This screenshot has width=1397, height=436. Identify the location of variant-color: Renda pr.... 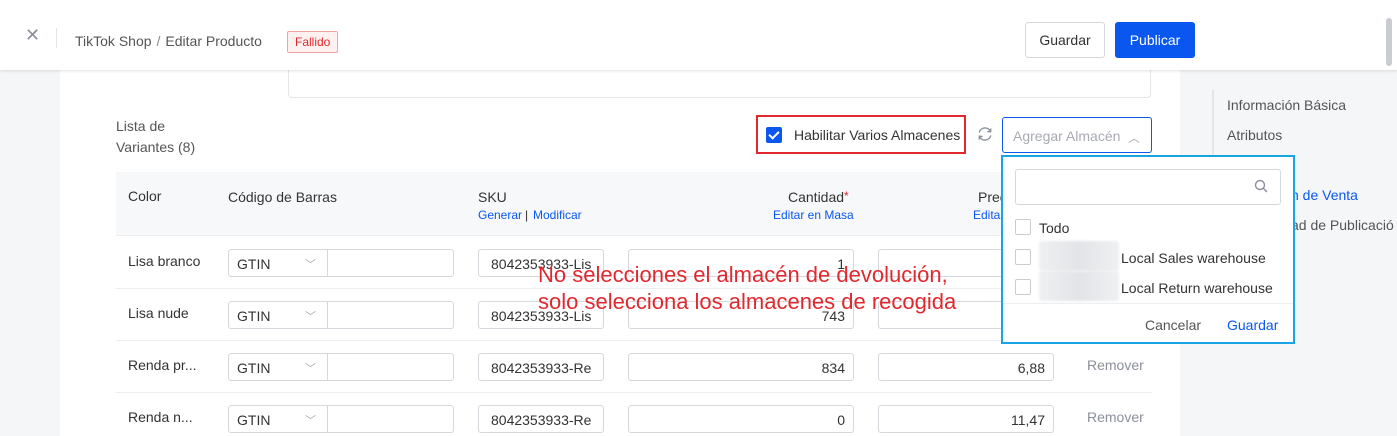
(162, 365).